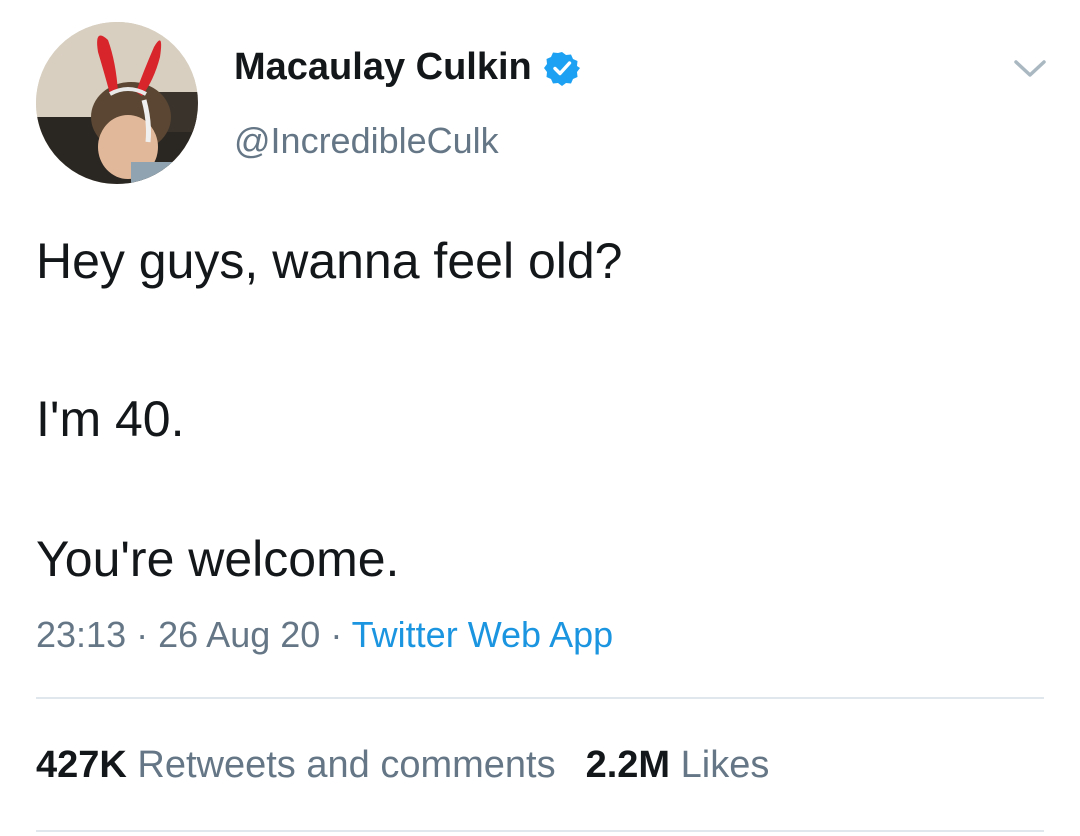 This screenshot has width=1080, height=836. I want to click on avatar, so click(117, 103).